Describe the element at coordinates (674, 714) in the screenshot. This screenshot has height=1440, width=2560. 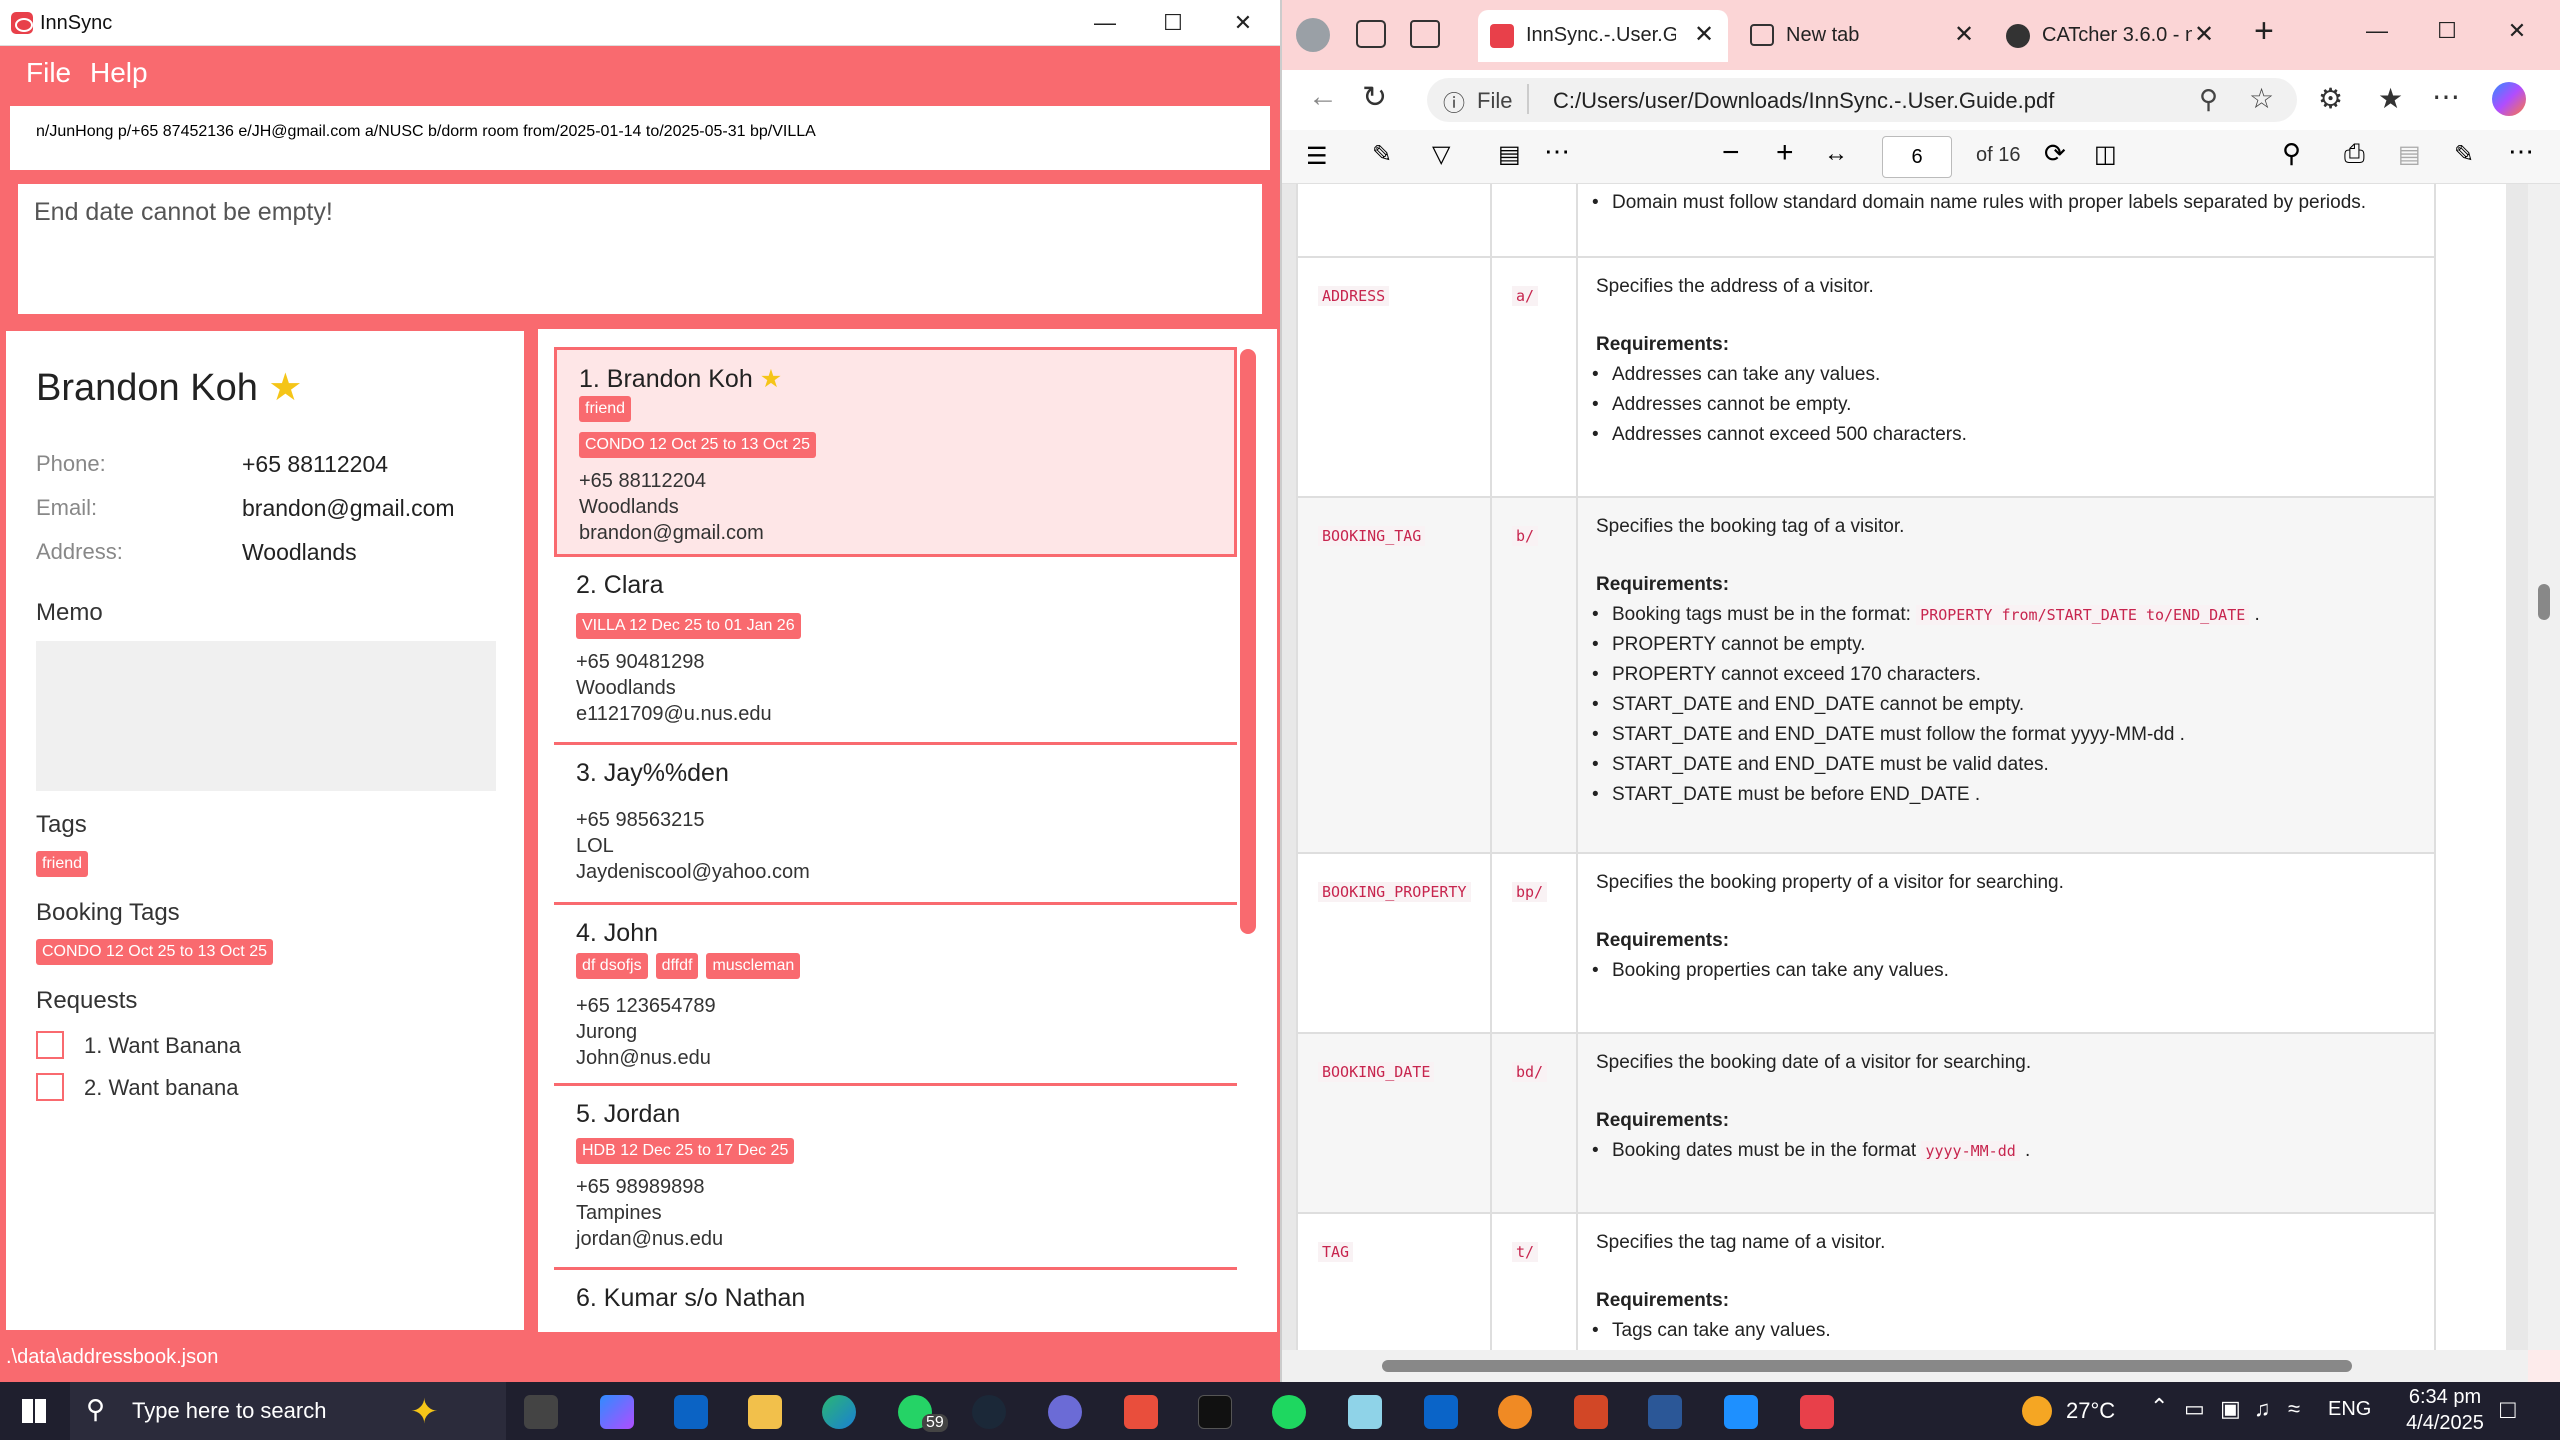
I see `person-email: e1121709@u.nus.edu` at that location.